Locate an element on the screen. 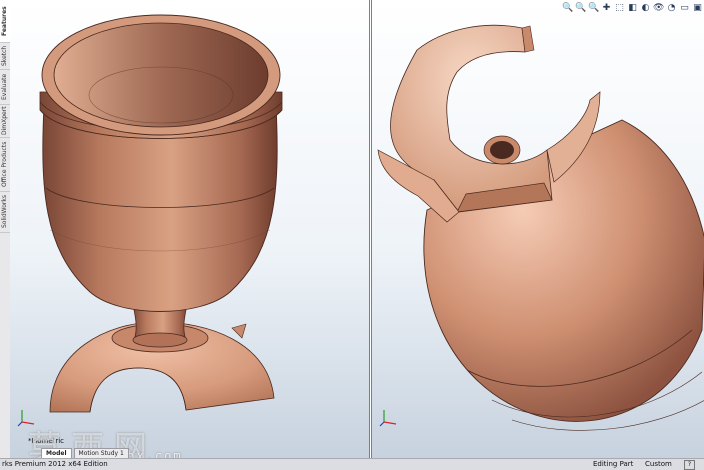  zoom-to-area-icon: 🔍 is located at coordinates (580, 8).